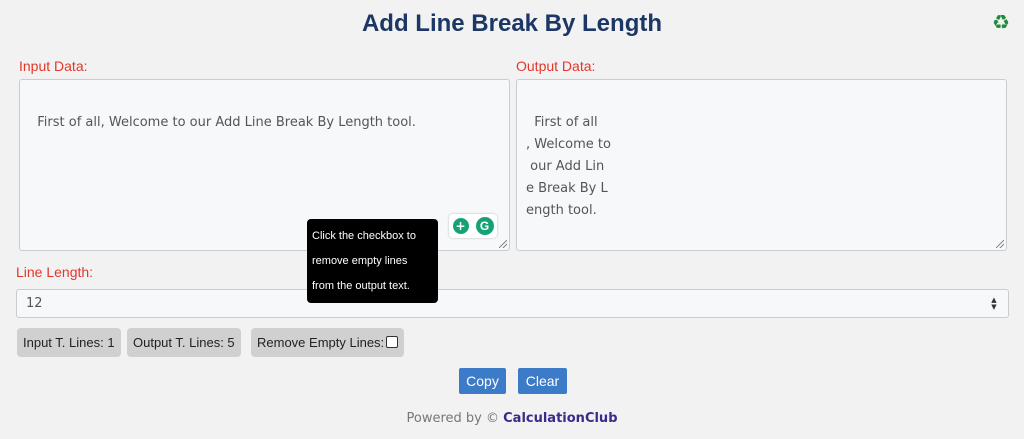 The image size is (1024, 439). I want to click on page-title: Add Line Break By Length, so click(512, 23).